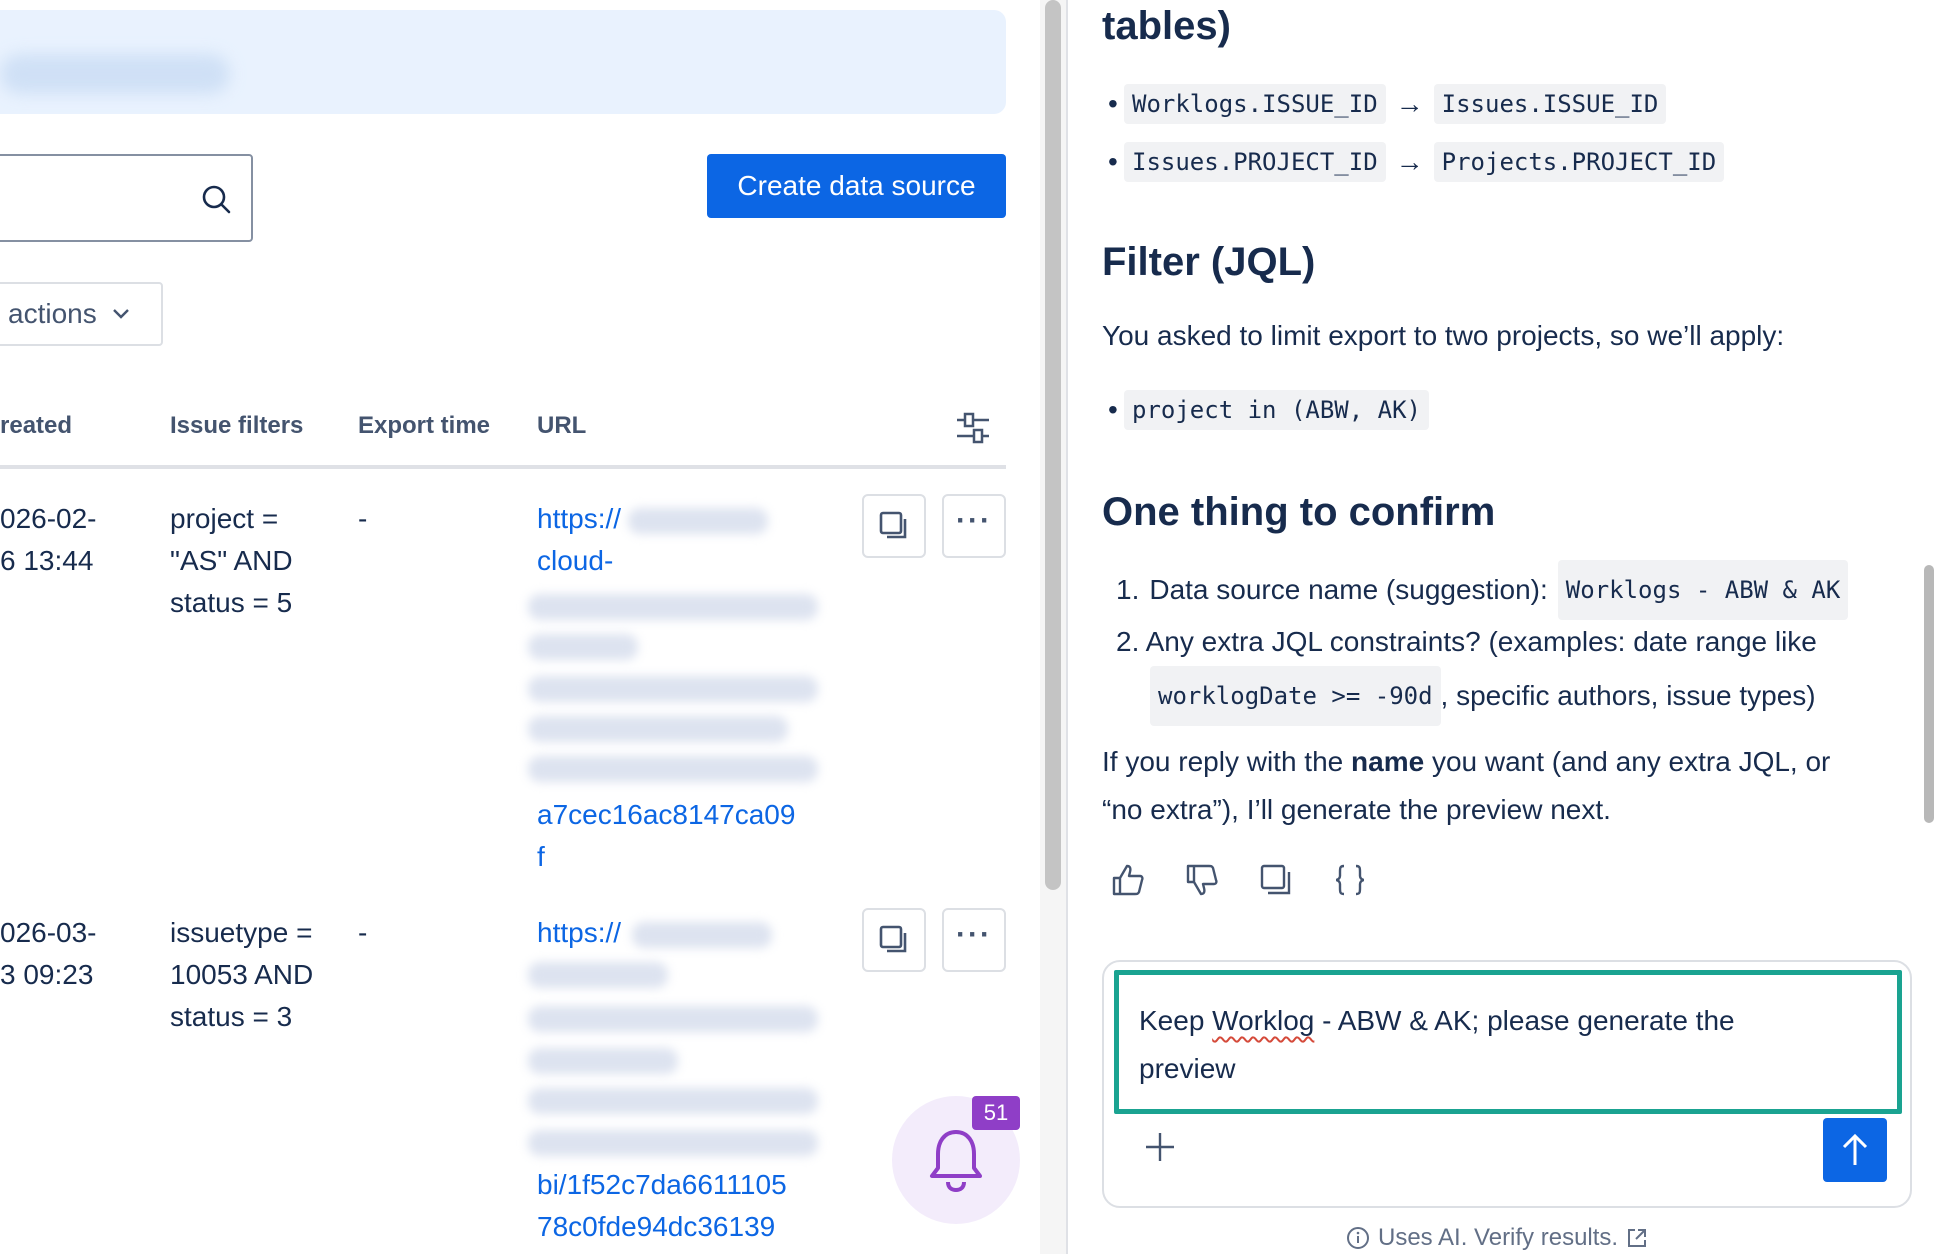 Image resolution: width=1936 pixels, height=1254 pixels. What do you see at coordinates (1209, 262) in the screenshot?
I see `section-heading-filter: Filter (JQL)` at bounding box center [1209, 262].